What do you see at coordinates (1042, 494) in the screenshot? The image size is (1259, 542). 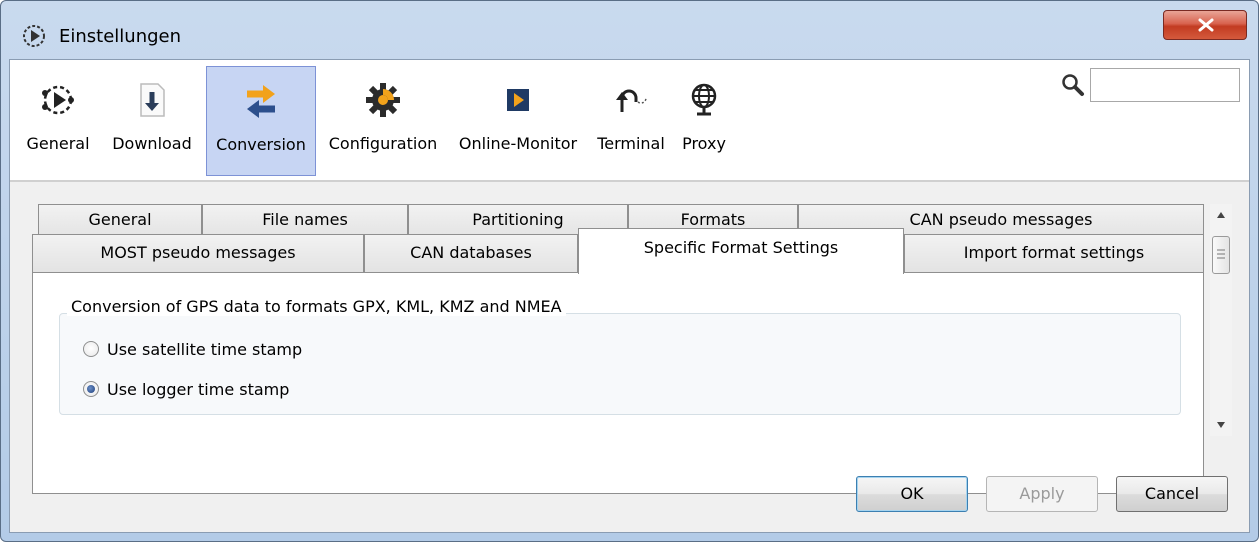 I see `apply-button: Apply` at bounding box center [1042, 494].